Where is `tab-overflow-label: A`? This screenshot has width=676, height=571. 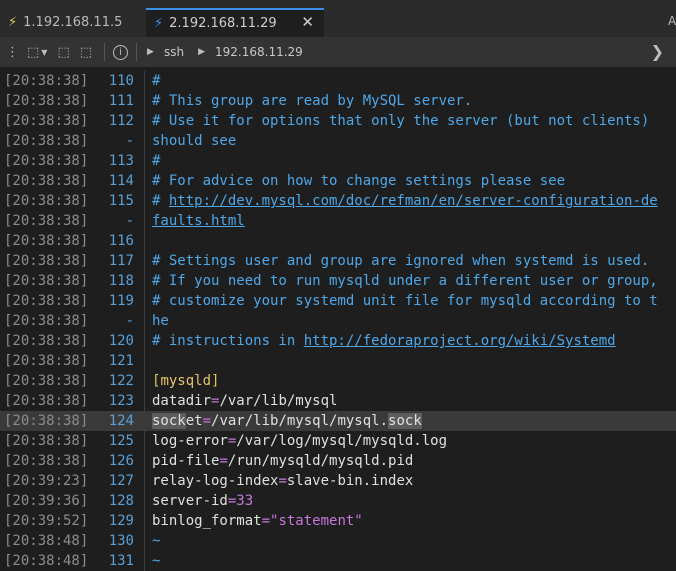
tab-overflow-label: A is located at coordinates (672, 21).